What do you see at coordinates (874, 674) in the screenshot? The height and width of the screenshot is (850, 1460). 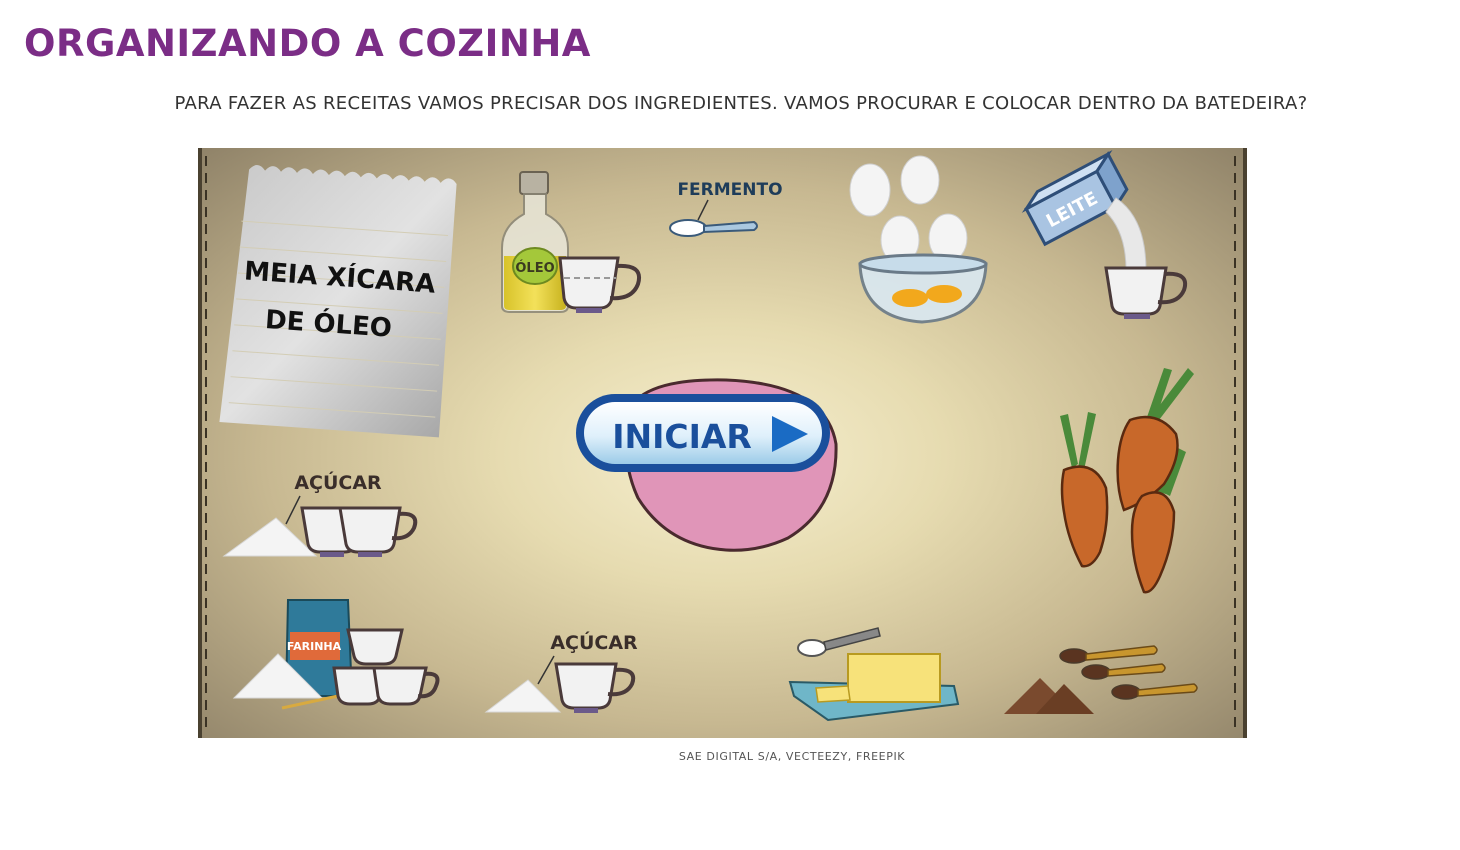 I see `butter-dish-icon` at bounding box center [874, 674].